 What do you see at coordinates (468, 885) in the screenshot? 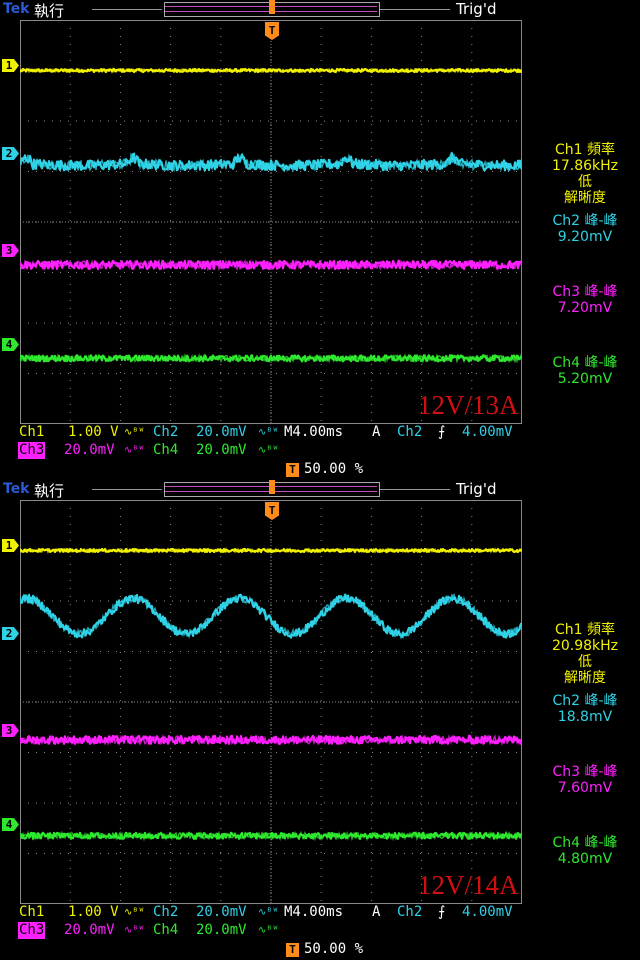
I see `test-condition-label: 12V/14A` at bounding box center [468, 885].